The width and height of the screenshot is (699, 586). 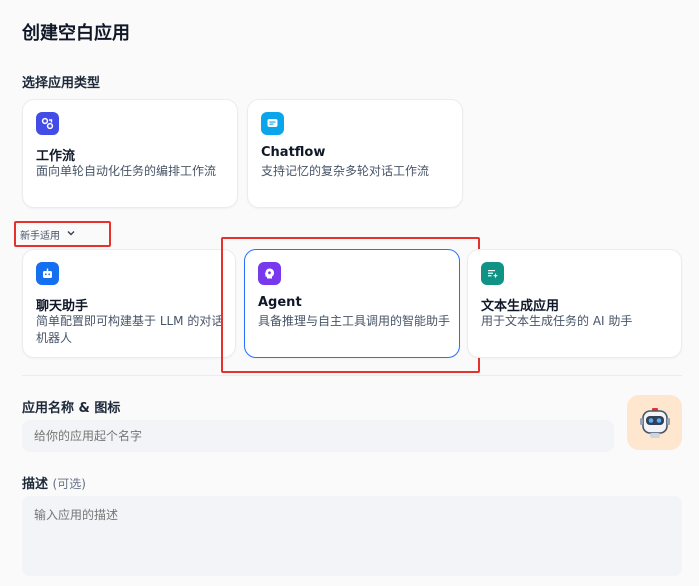 I want to click on description-label-text: 描述, so click(x=35, y=484).